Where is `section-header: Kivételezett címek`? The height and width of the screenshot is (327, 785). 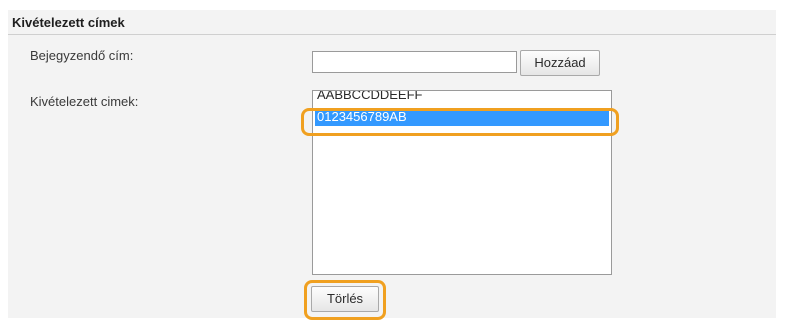
section-header: Kivételezett címek is located at coordinates (392, 22).